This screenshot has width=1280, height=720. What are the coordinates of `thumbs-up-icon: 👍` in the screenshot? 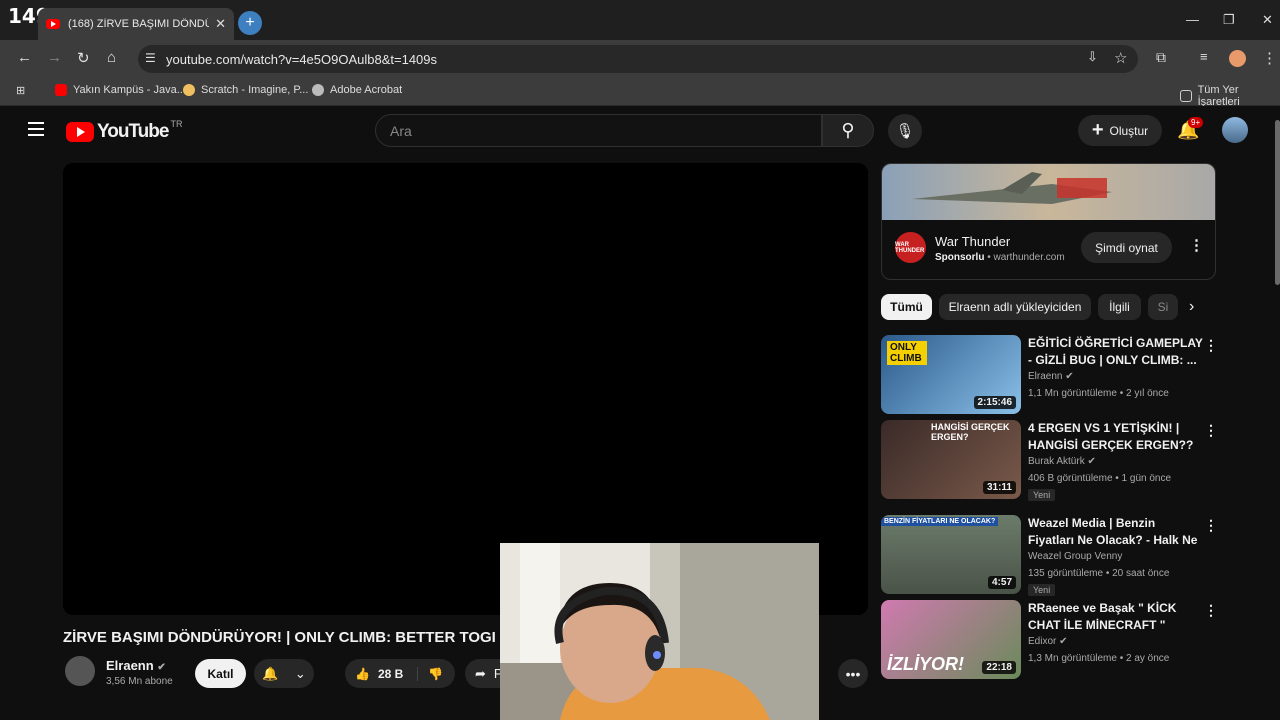 It's located at (362, 673).